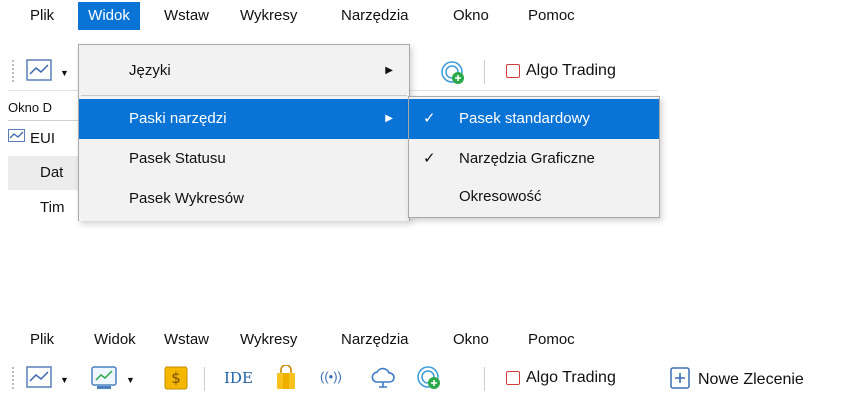 The width and height of the screenshot is (848, 405). I want to click on signal-icon: ((•)), so click(331, 376).